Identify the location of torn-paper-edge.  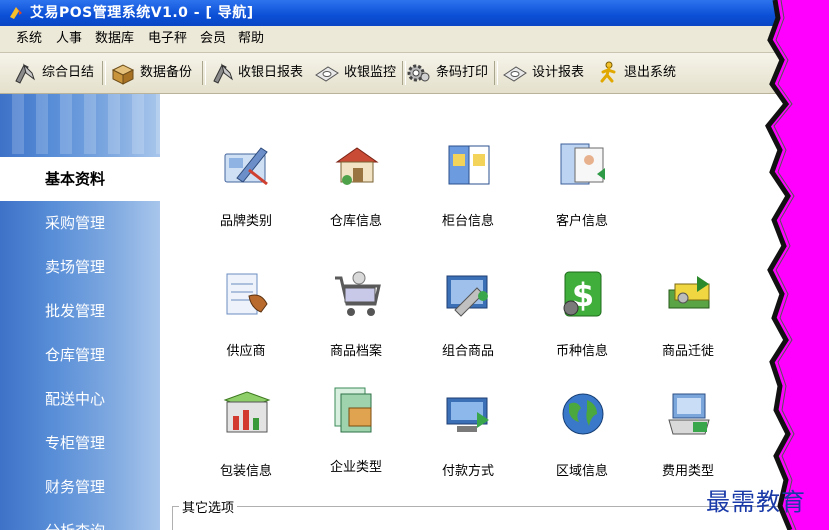
(797, 265).